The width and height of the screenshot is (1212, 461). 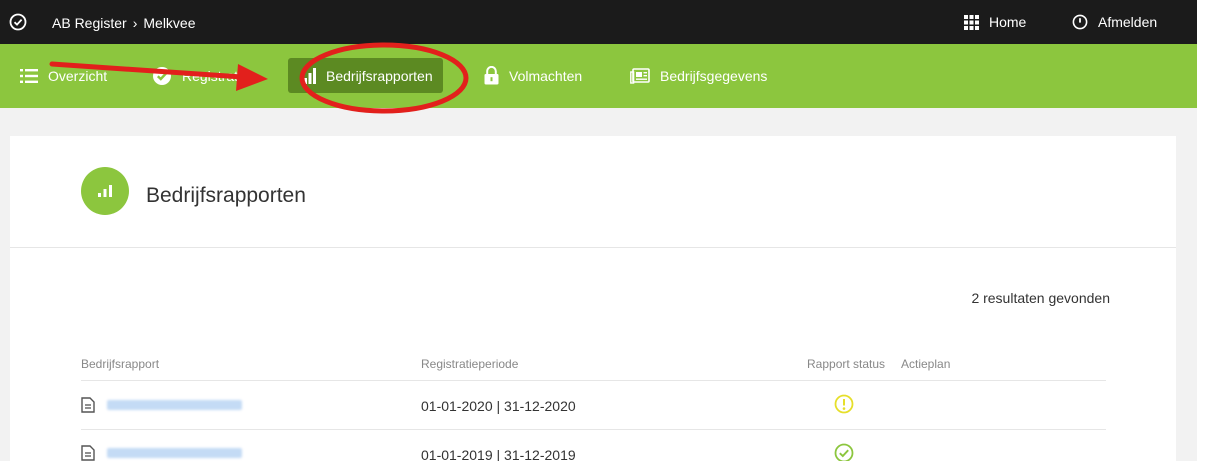 I want to click on logout-link: Afmelden, so click(x=1114, y=22).